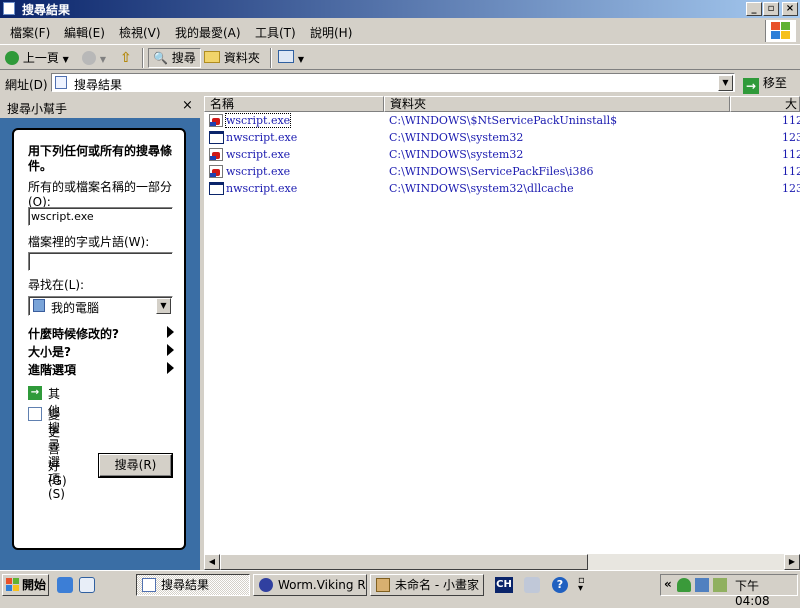 Image resolution: width=800 pixels, height=608 pixels. Describe the element at coordinates (212, 562) in the screenshot. I see `scroll-left-icon: ◀` at that location.